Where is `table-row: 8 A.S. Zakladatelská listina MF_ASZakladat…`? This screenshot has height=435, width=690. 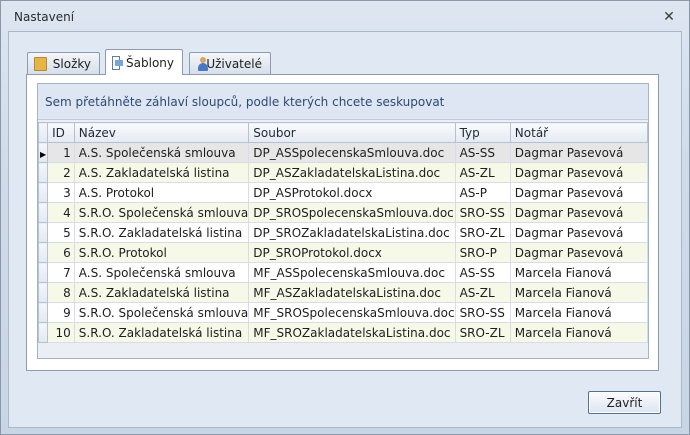
table-row: 8 A.S. Zakladatelská listina MF_ASZakladat… is located at coordinates (343, 292).